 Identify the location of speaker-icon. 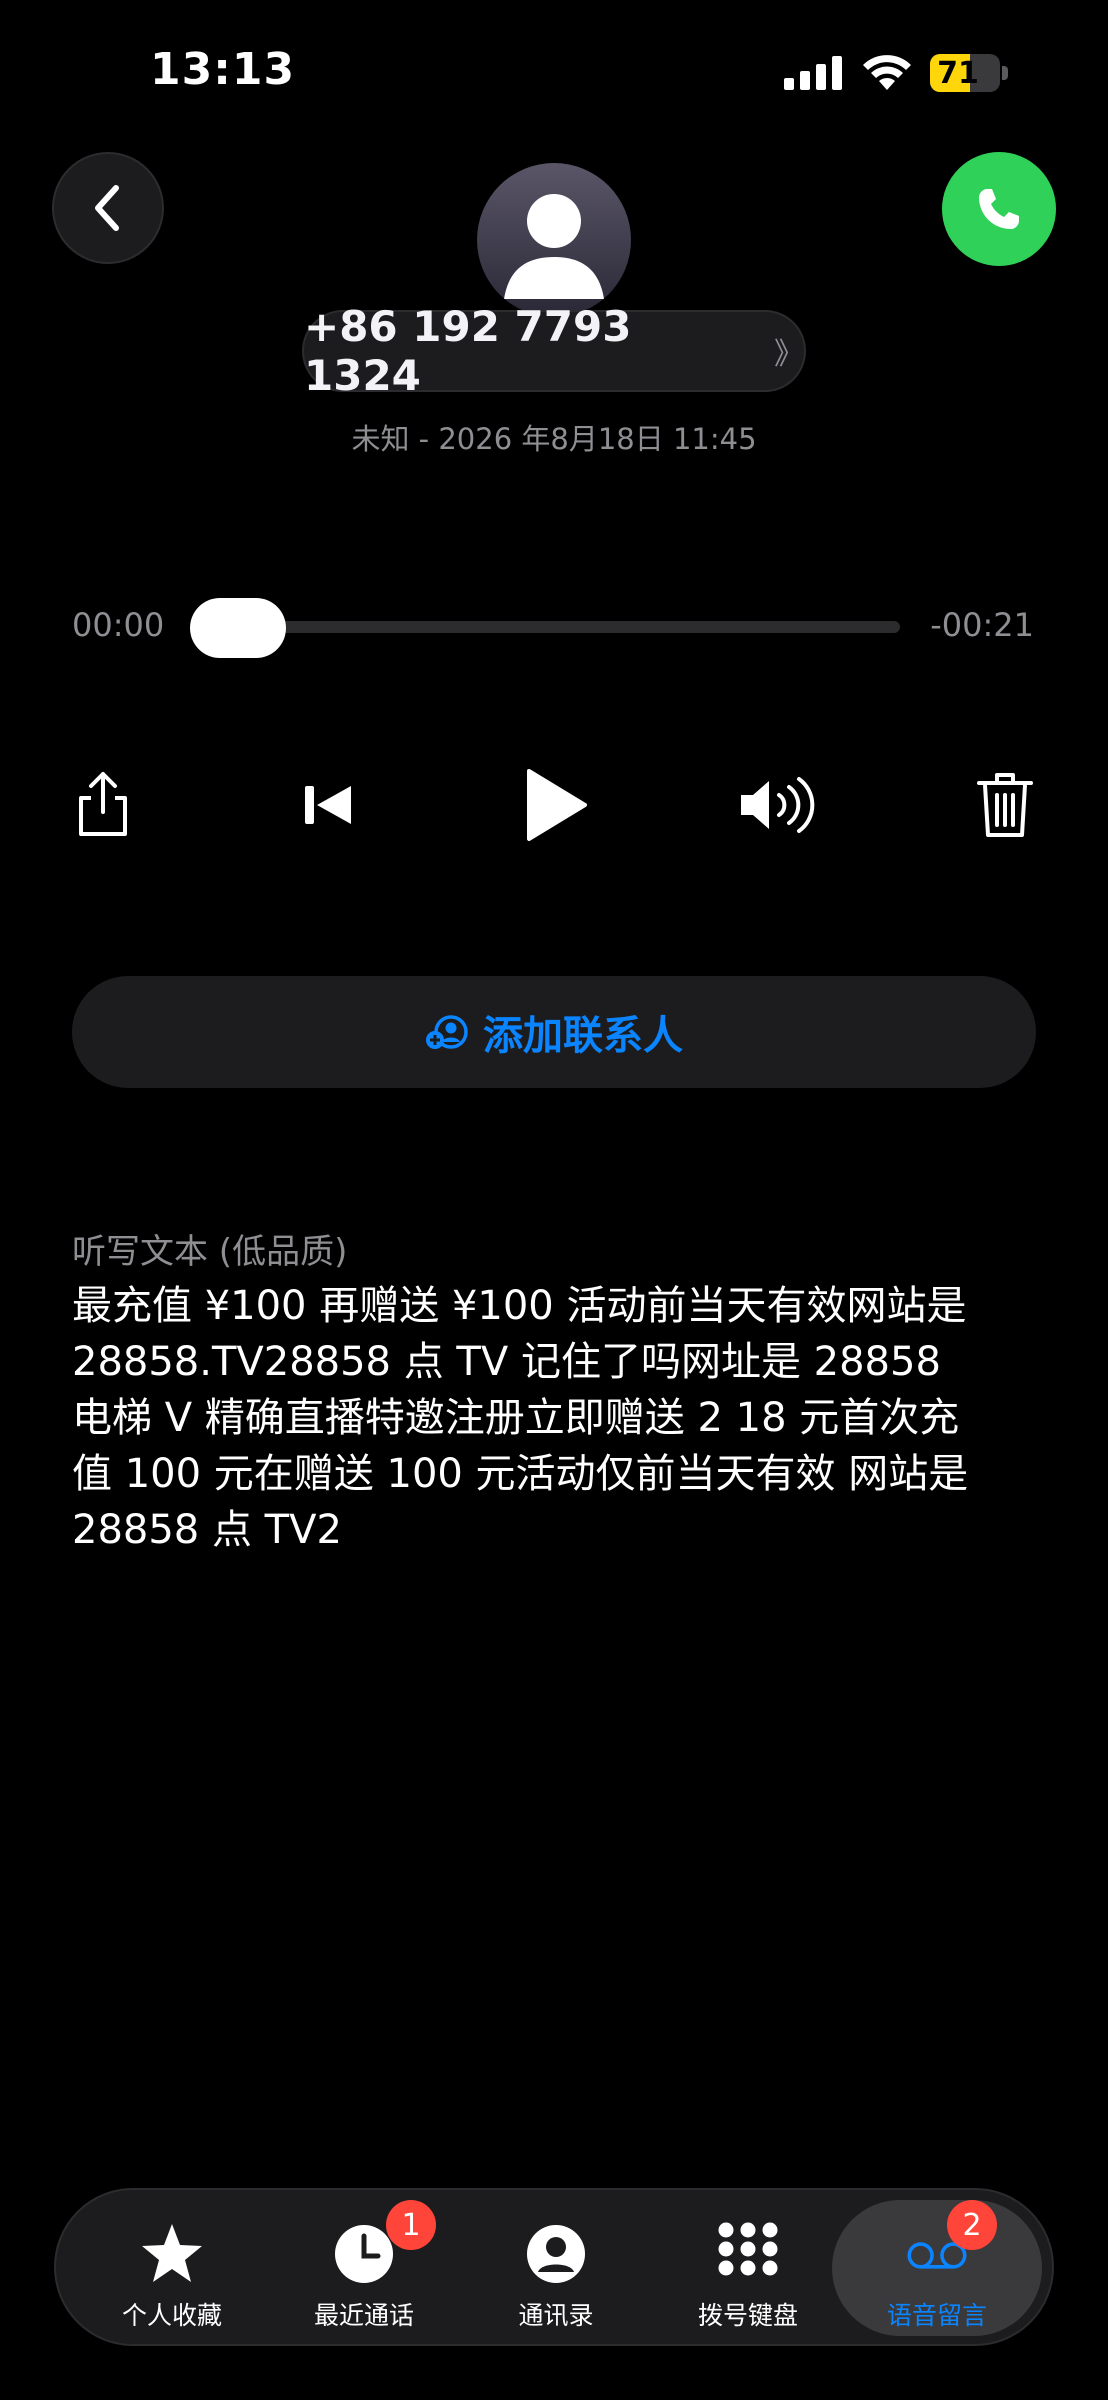
(778, 805).